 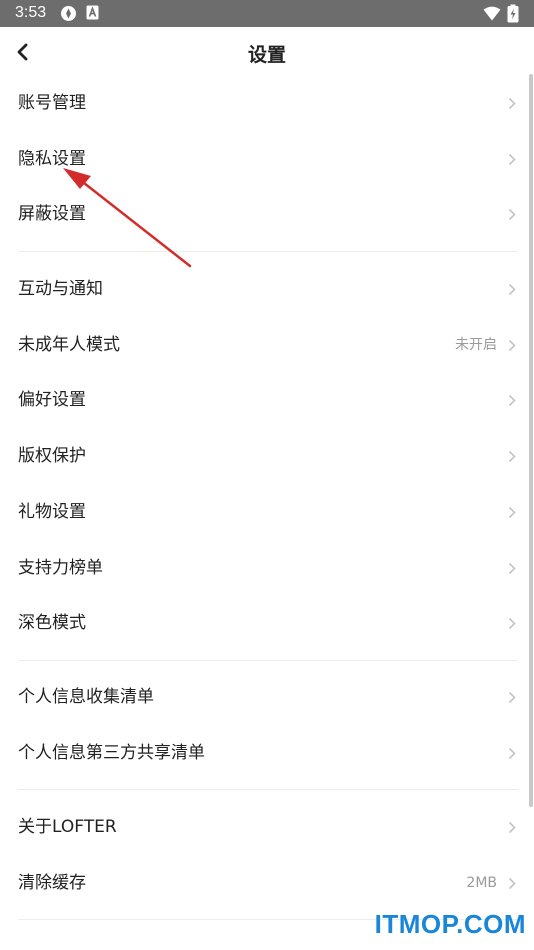 I want to click on settings-row-label: 礼物设置, so click(x=52, y=512).